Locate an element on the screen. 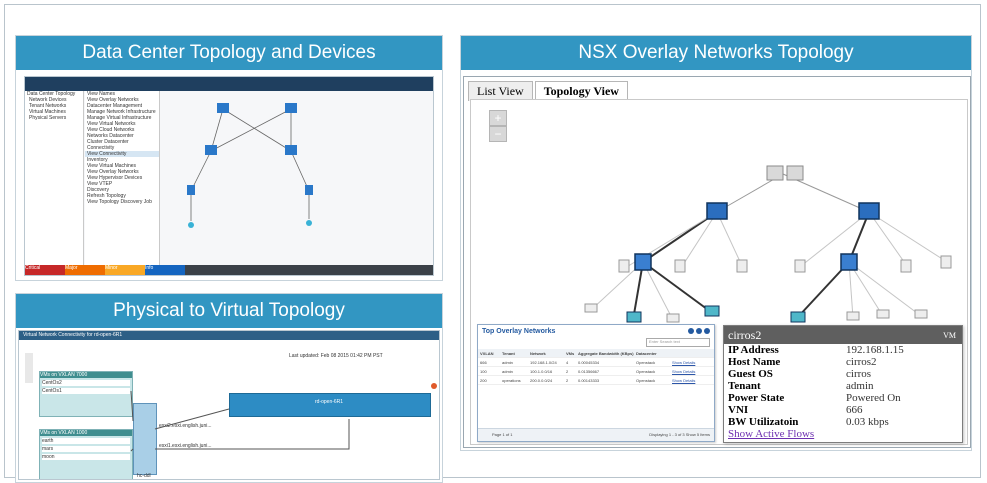 This screenshot has height=483, width=987. pv-switch-label: rd-open-6R1 is located at coordinates (329, 402).